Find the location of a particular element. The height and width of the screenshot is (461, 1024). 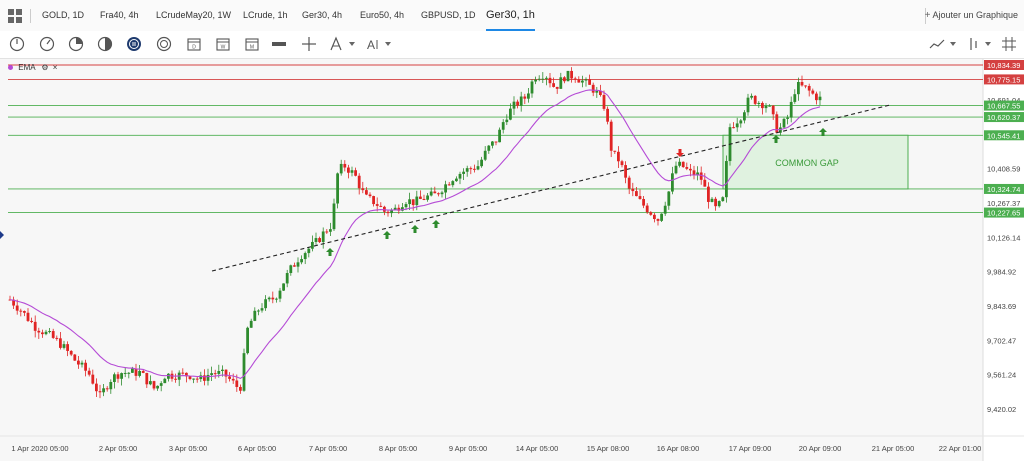

buy-signal-icon is located at coordinates (436, 224).